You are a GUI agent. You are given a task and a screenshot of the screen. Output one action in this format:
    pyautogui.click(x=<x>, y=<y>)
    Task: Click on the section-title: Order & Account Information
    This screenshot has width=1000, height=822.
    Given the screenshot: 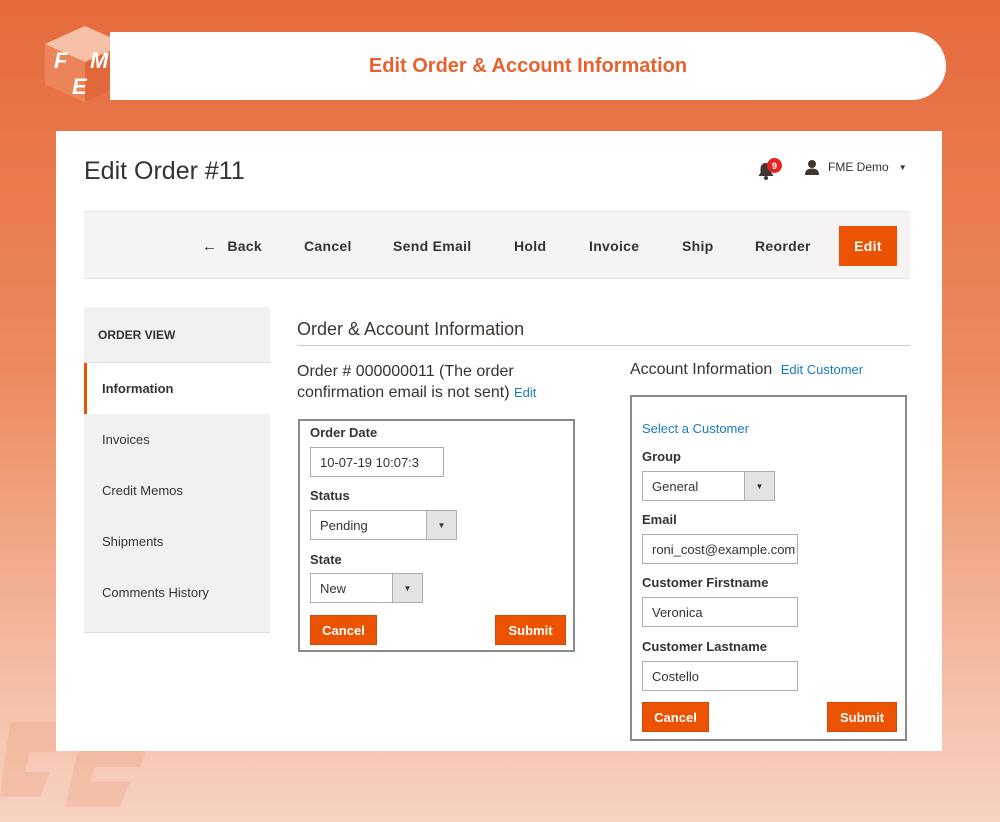 What is the action you would take?
    pyautogui.click(x=411, y=329)
    